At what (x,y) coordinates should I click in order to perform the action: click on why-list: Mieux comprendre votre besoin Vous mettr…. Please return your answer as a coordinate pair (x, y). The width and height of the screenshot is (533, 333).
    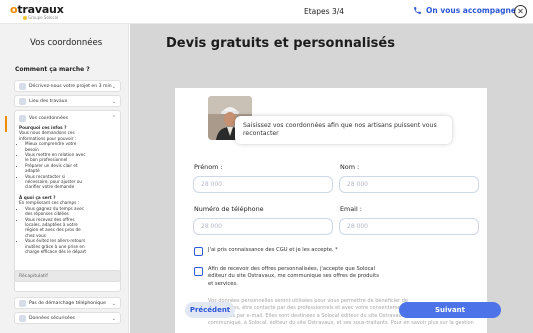
    Looking at the image, I should click on (54, 165).